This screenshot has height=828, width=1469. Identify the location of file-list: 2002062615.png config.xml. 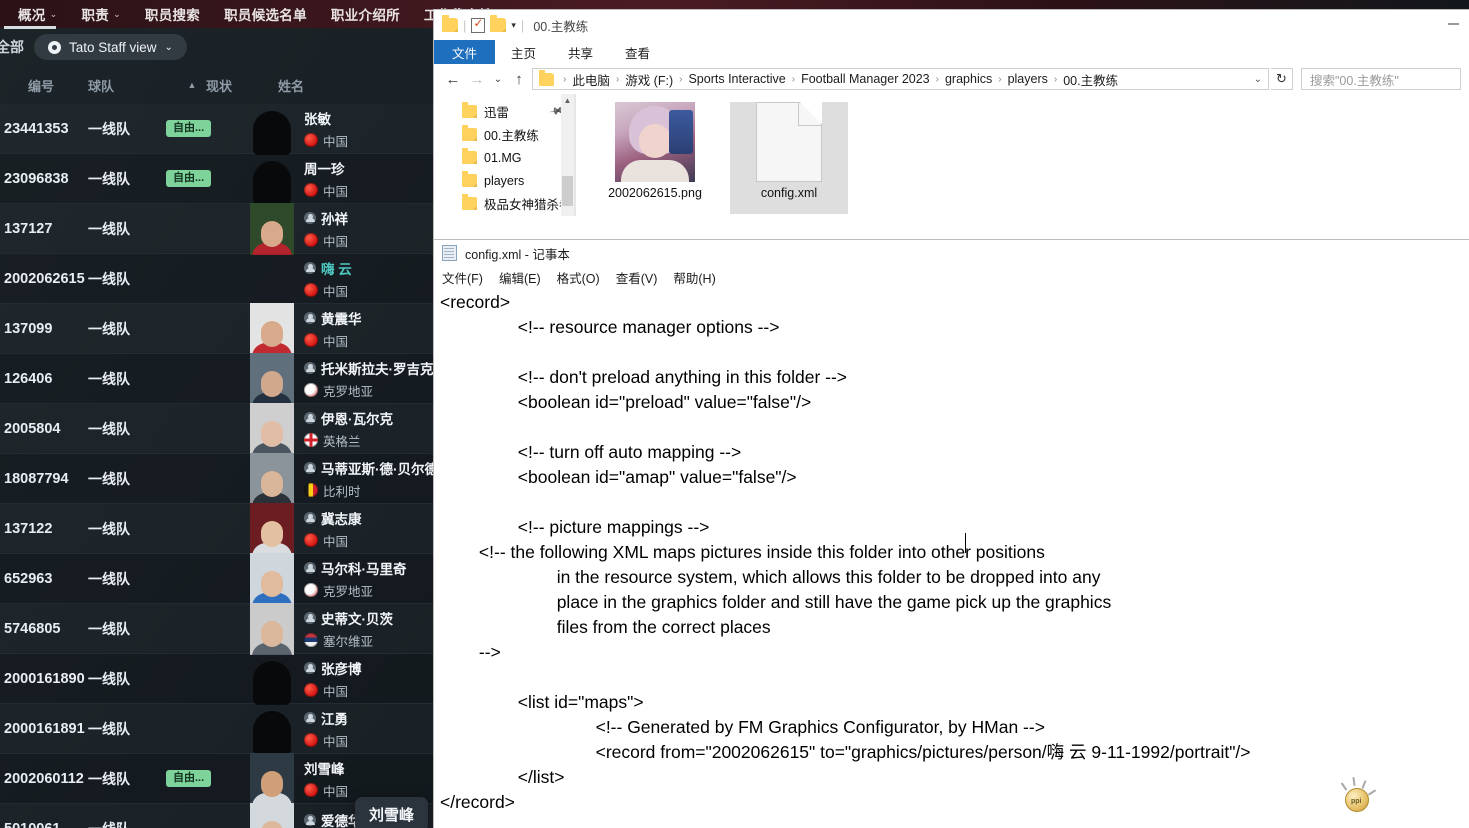
(1022, 155).